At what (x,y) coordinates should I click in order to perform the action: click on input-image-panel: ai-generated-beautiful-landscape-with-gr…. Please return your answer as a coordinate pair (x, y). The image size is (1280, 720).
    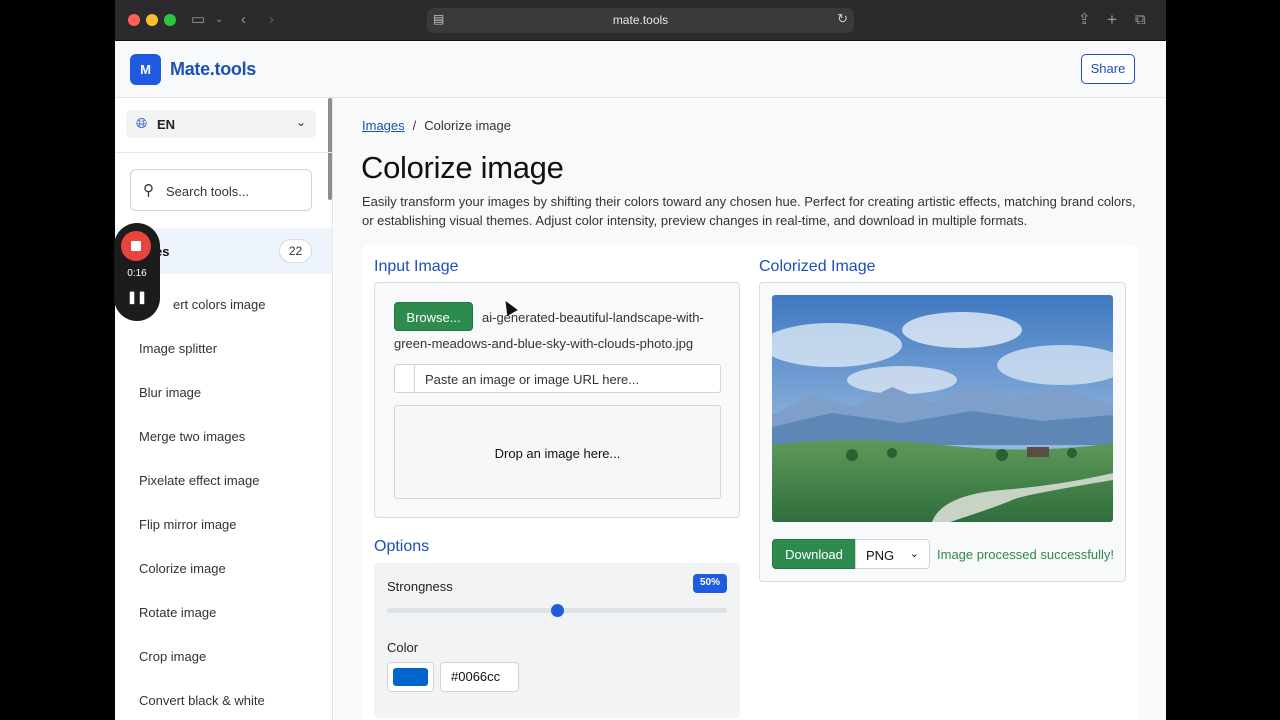
    Looking at the image, I should click on (557, 400).